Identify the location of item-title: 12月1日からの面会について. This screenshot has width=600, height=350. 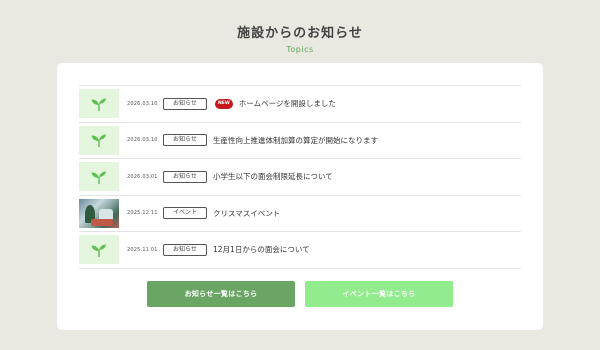
(261, 249).